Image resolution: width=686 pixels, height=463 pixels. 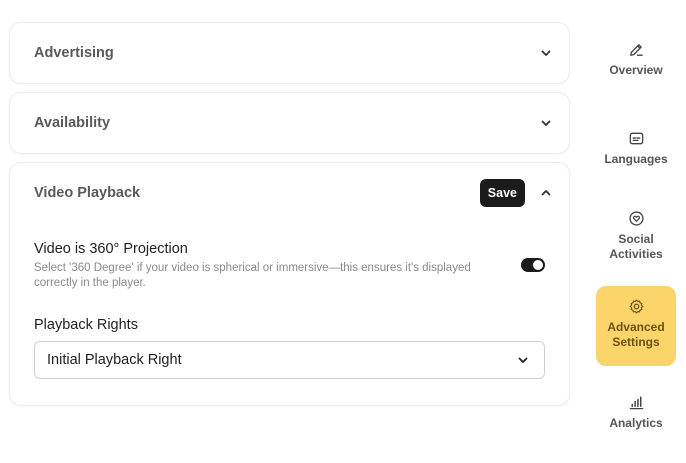 What do you see at coordinates (636, 246) in the screenshot?
I see `sidebar-item-label: Social Activities` at bounding box center [636, 246].